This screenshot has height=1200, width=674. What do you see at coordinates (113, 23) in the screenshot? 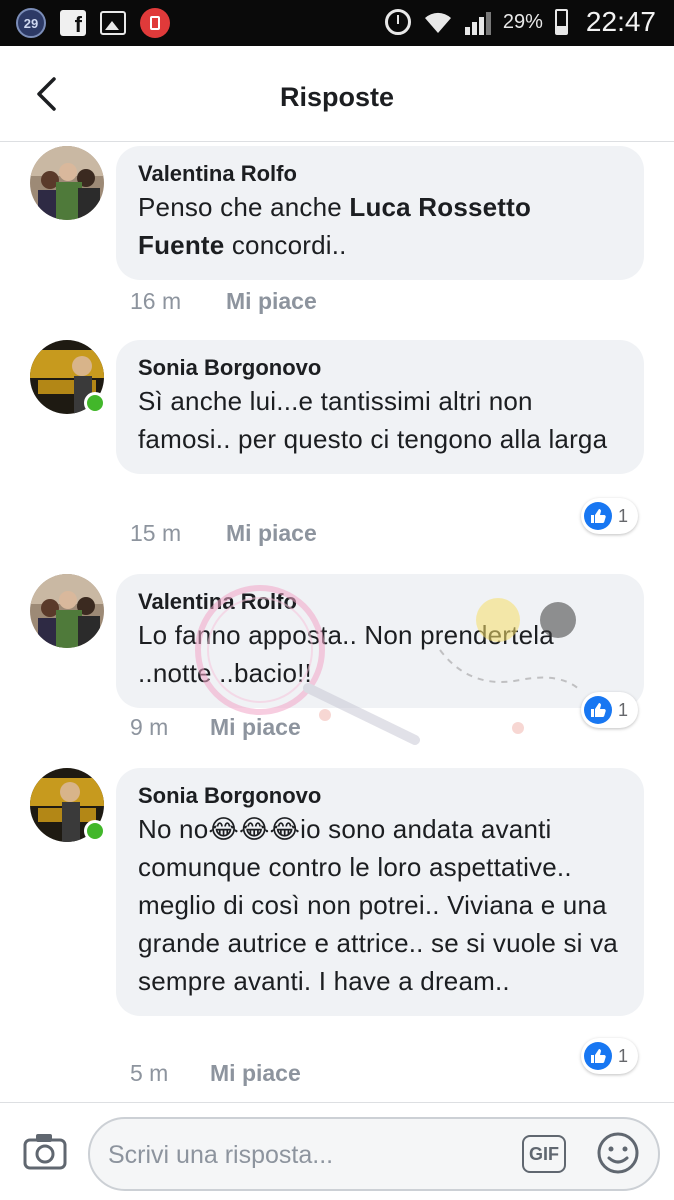
I see `gallery-icon` at bounding box center [113, 23].